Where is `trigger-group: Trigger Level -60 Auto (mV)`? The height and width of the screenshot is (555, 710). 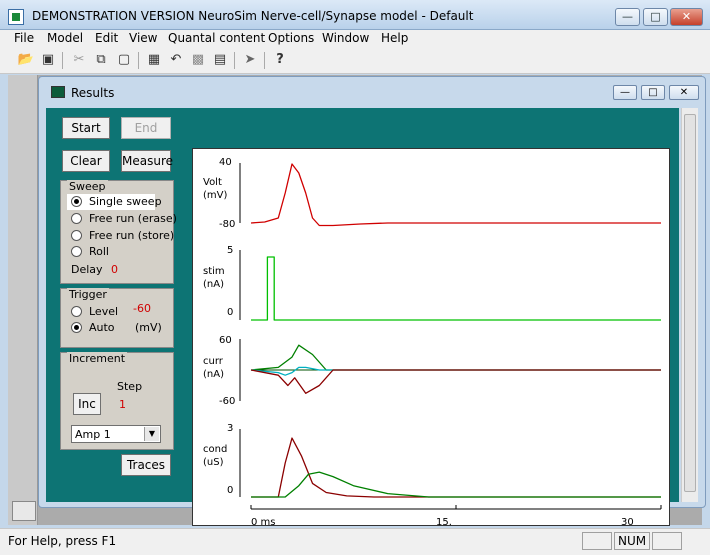
trigger-group: Trigger Level -60 Auto (mV) is located at coordinates (117, 318).